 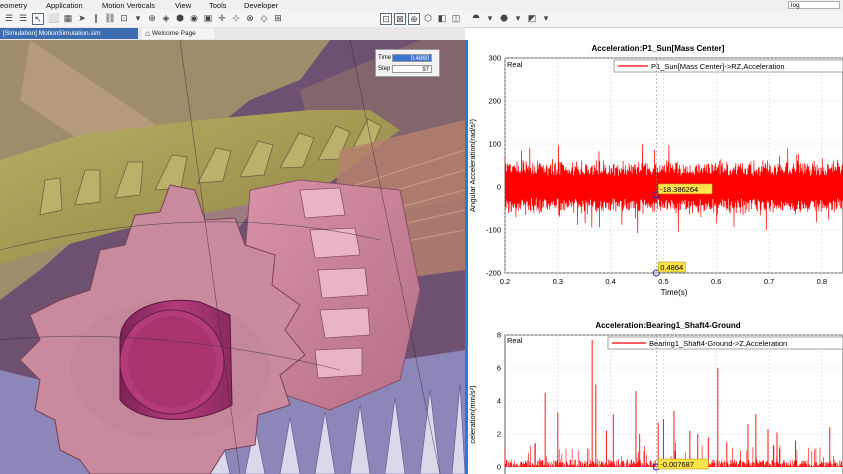 I want to click on frame-icon: ⊞, so click(x=278, y=18).